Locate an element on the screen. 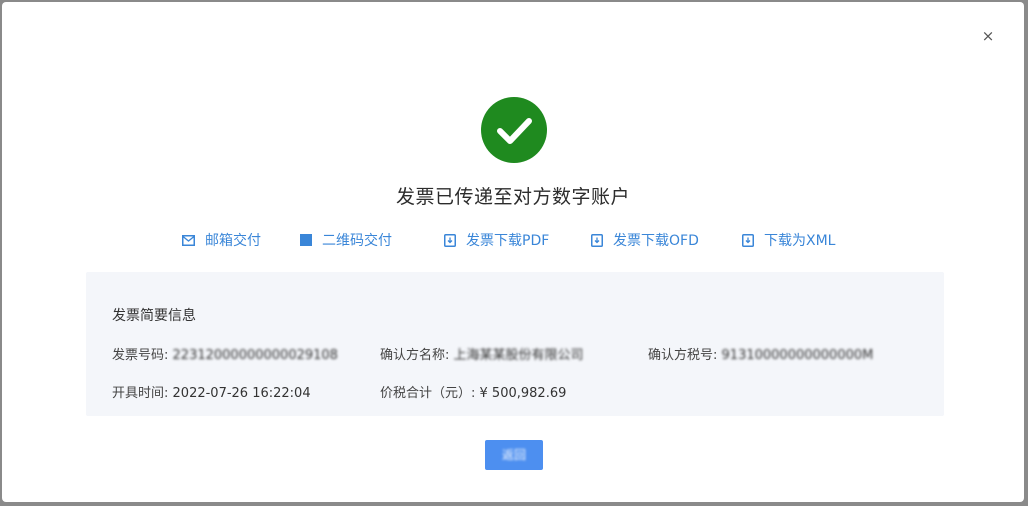 This screenshot has width=1028, height=506. download-pdf-link: 发票下载PDF is located at coordinates (496, 240).